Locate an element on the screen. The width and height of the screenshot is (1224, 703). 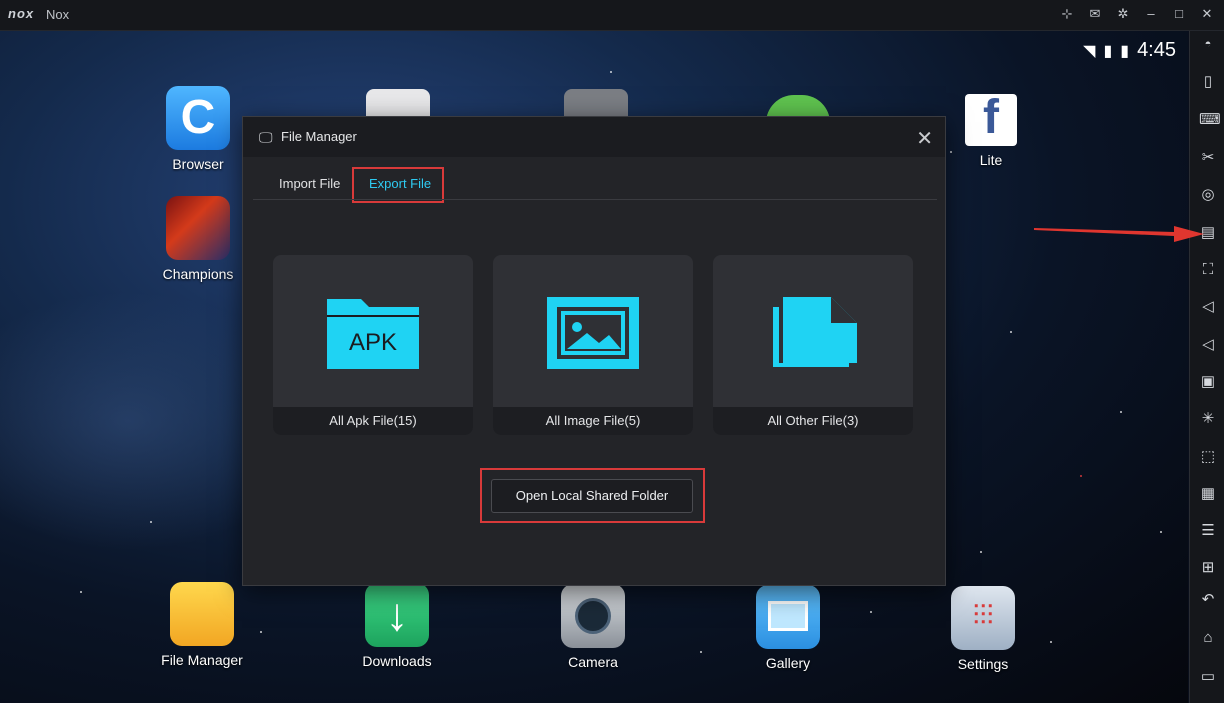
wifi-icon: ◥ is located at coordinates (1089, 51).